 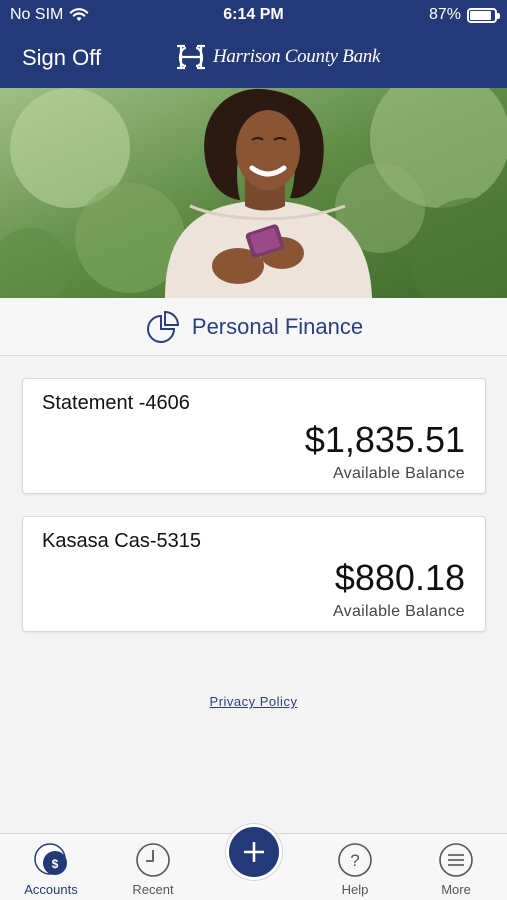 What do you see at coordinates (444, 14) in the screenshot?
I see `battery-percent: 87%` at bounding box center [444, 14].